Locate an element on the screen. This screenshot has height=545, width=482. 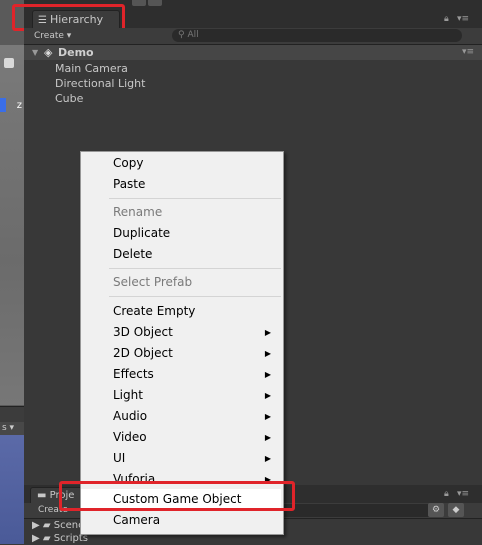
menu-item-label: Create Empty is located at coordinates (154, 311).